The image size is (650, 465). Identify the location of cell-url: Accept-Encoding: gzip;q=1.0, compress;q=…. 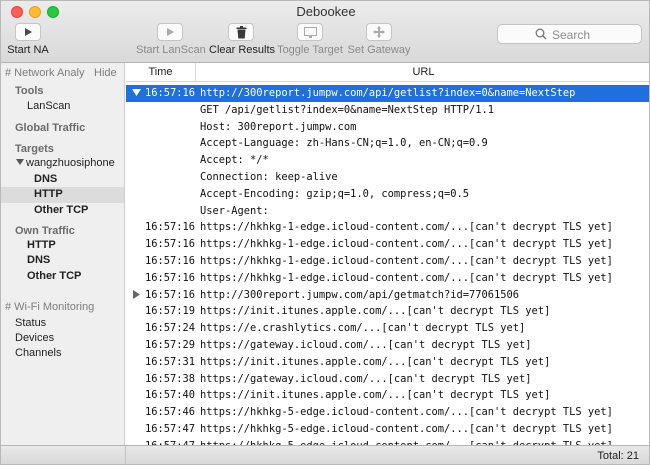
(334, 193).